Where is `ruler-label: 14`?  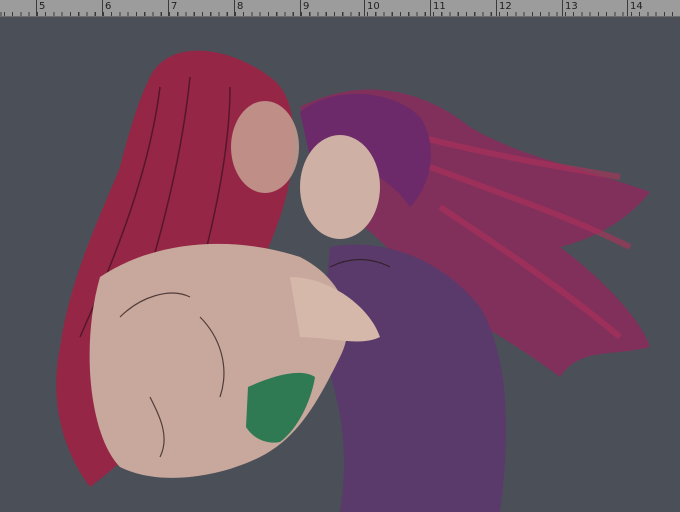 ruler-label: 14 is located at coordinates (636, 6).